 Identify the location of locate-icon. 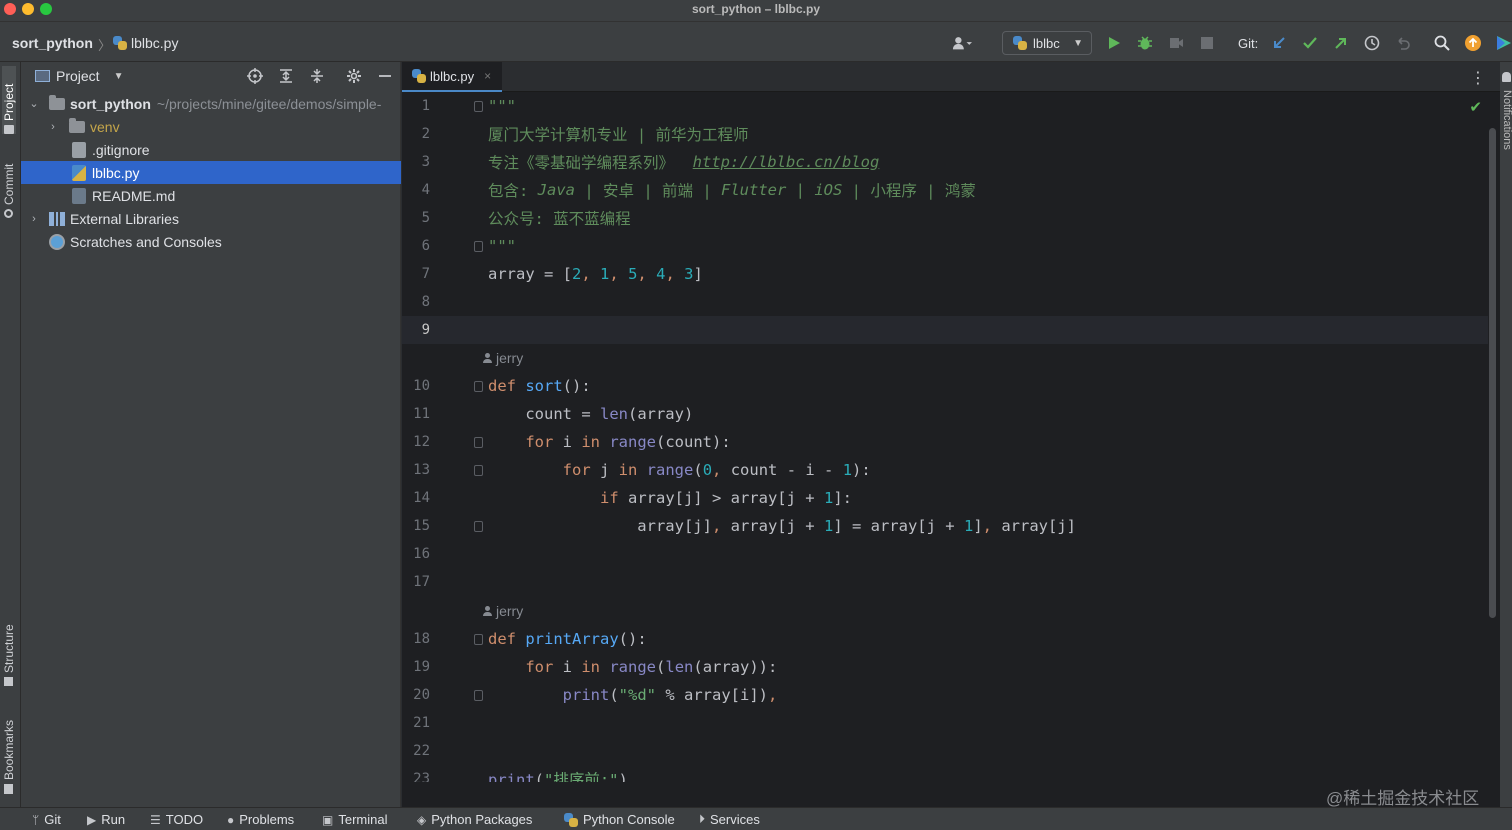
(254, 75).